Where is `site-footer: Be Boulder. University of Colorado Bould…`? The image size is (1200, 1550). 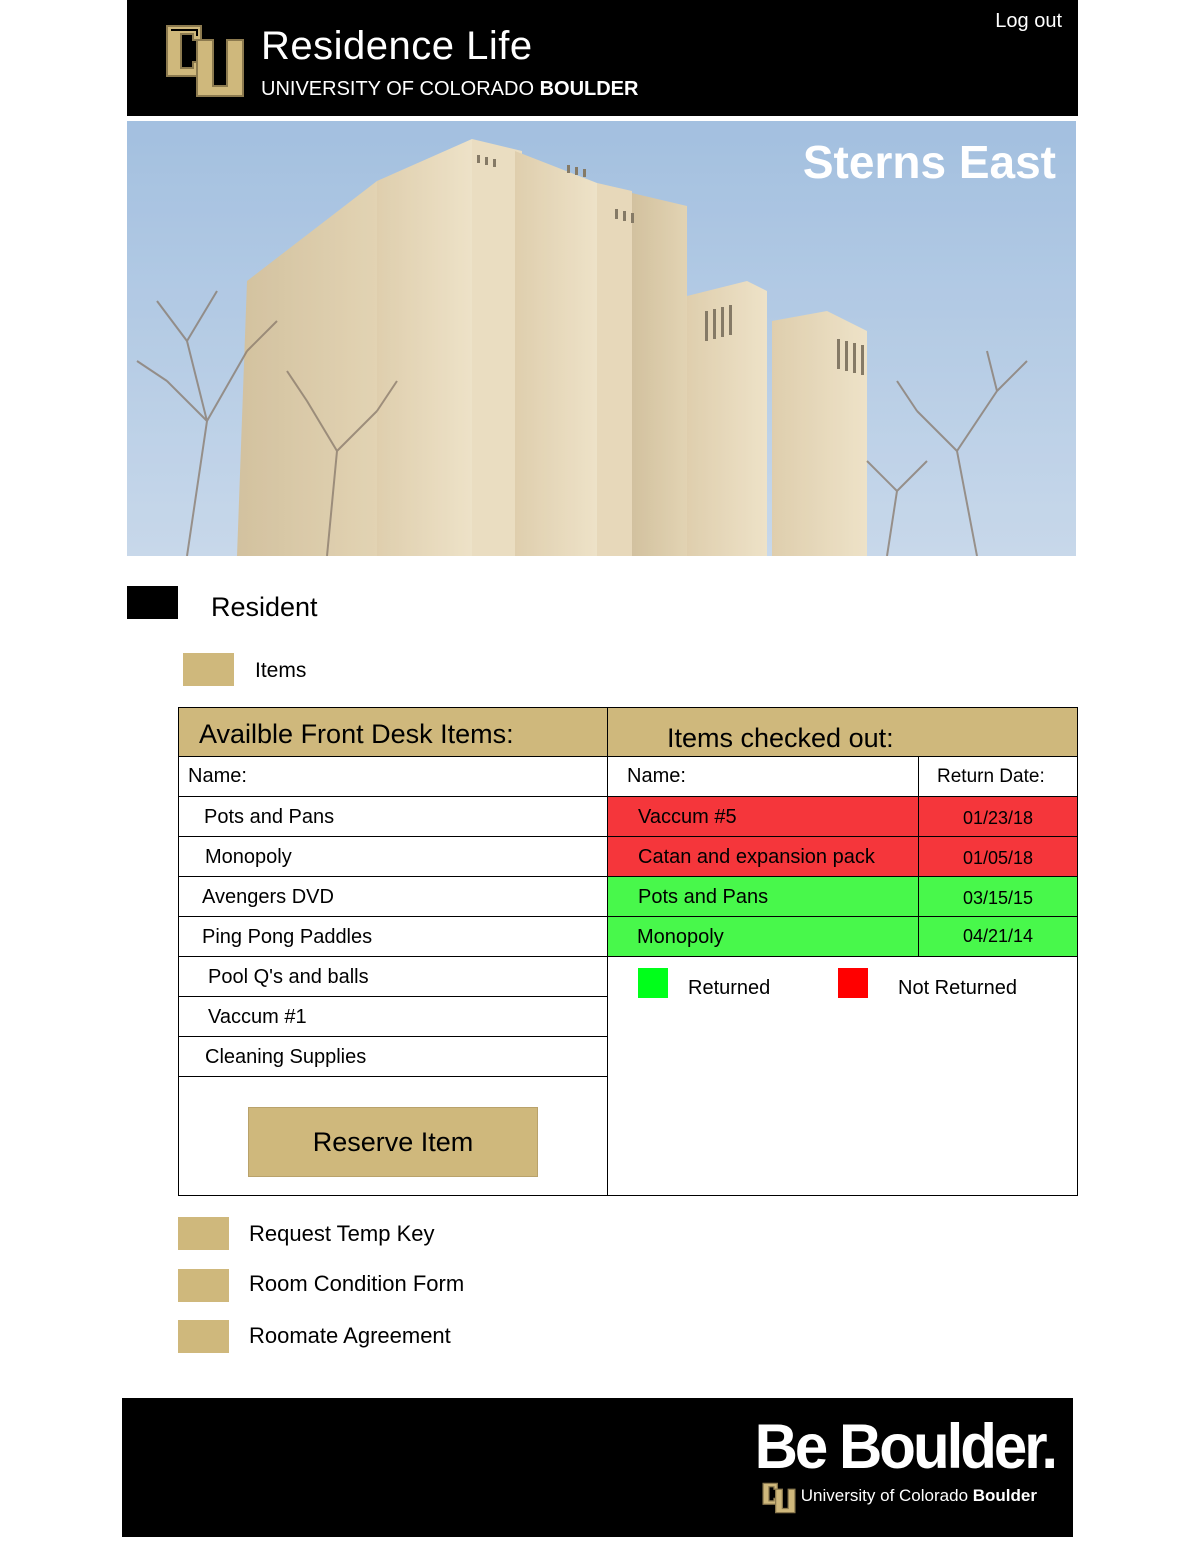 site-footer: Be Boulder. University of Colorado Bould… is located at coordinates (597, 1467).